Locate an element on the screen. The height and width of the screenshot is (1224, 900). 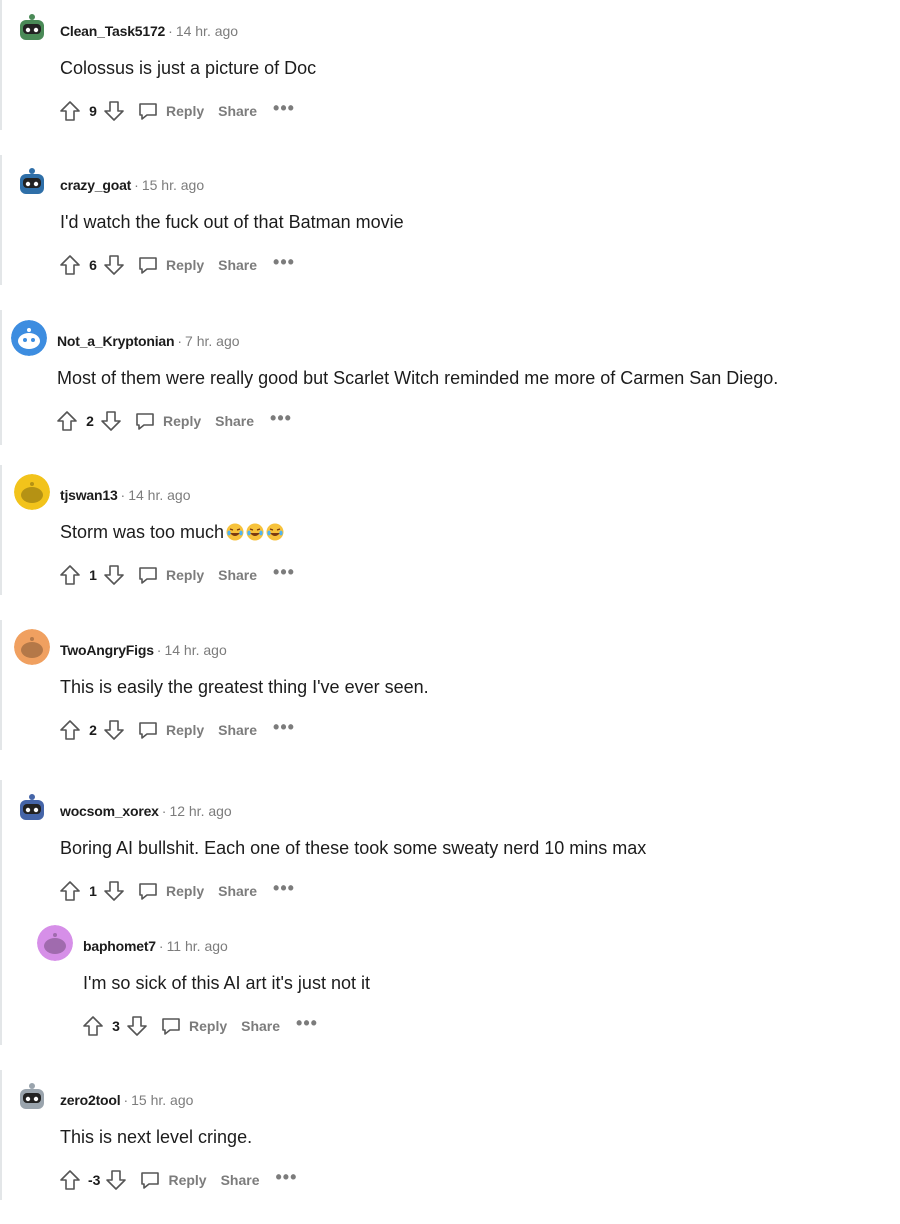
comment-text: Colossus is just a picture of Doc is located at coordinates (188, 68).